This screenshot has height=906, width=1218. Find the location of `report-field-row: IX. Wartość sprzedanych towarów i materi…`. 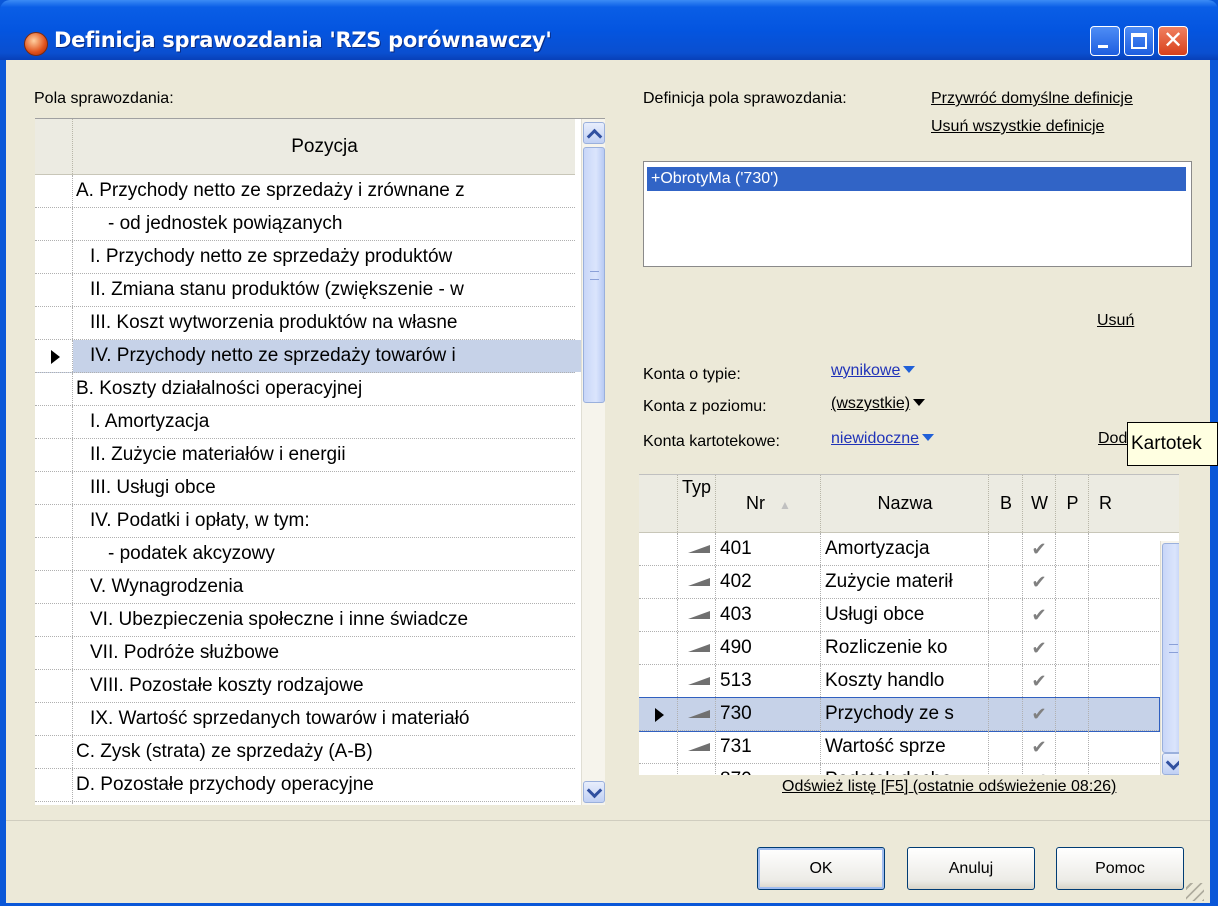

report-field-row: IX. Wartość sprzedanych towarów i materi… is located at coordinates (305, 719).